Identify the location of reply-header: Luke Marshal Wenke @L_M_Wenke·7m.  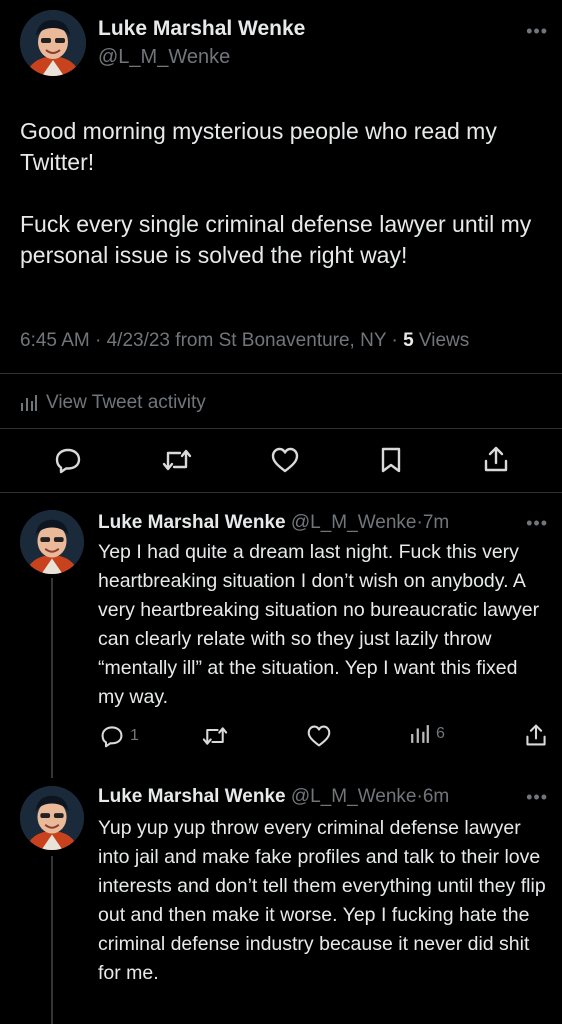
(273, 523).